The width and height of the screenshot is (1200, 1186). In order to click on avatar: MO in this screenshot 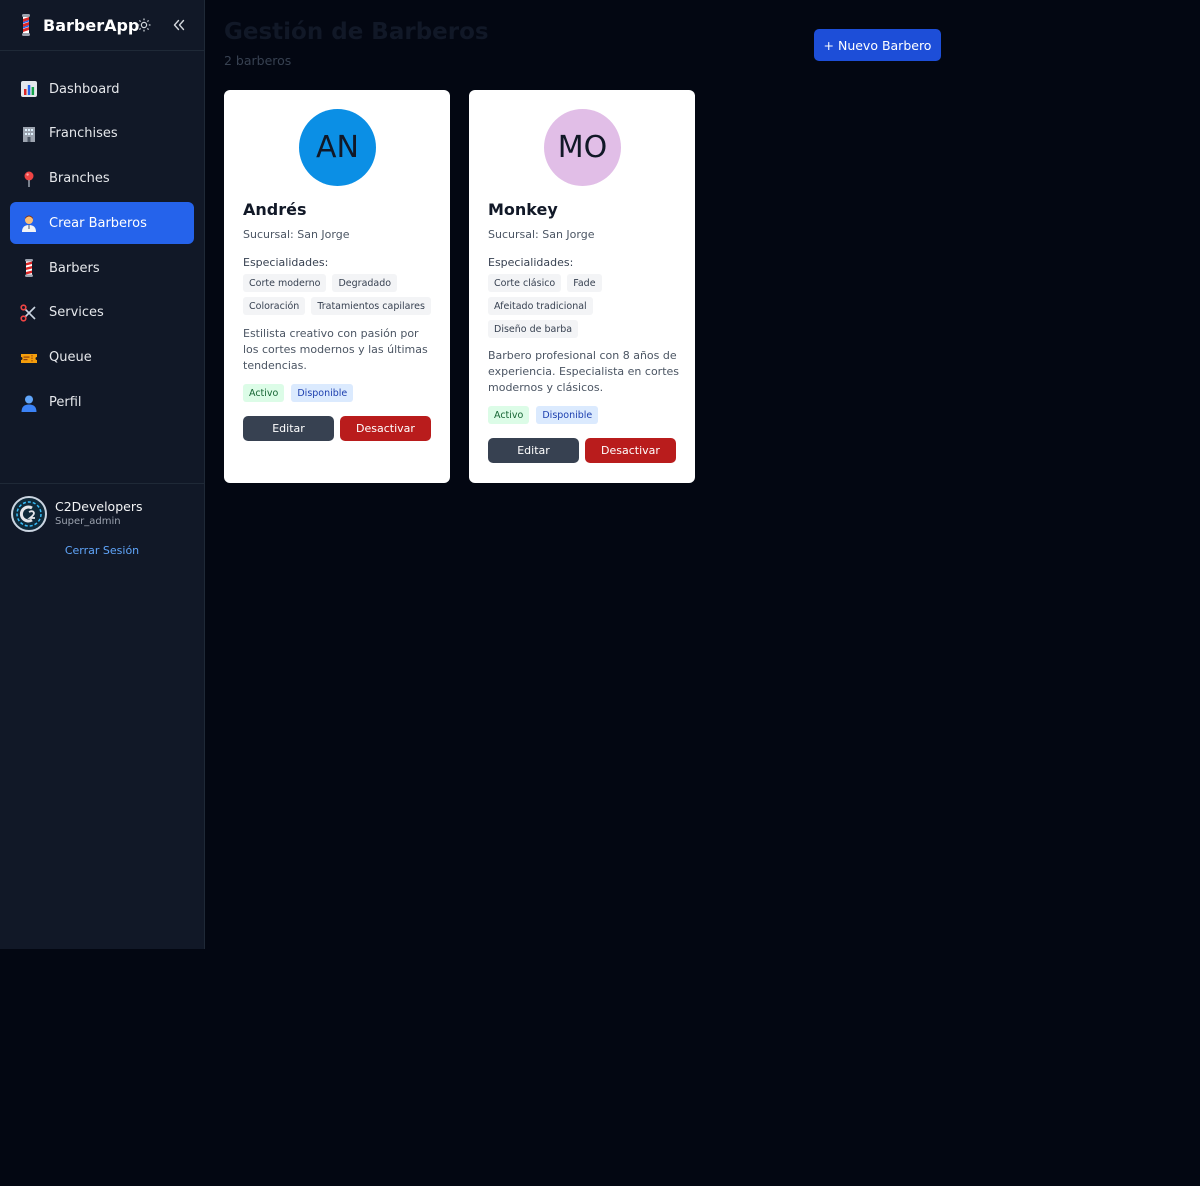, I will do `click(582, 147)`.